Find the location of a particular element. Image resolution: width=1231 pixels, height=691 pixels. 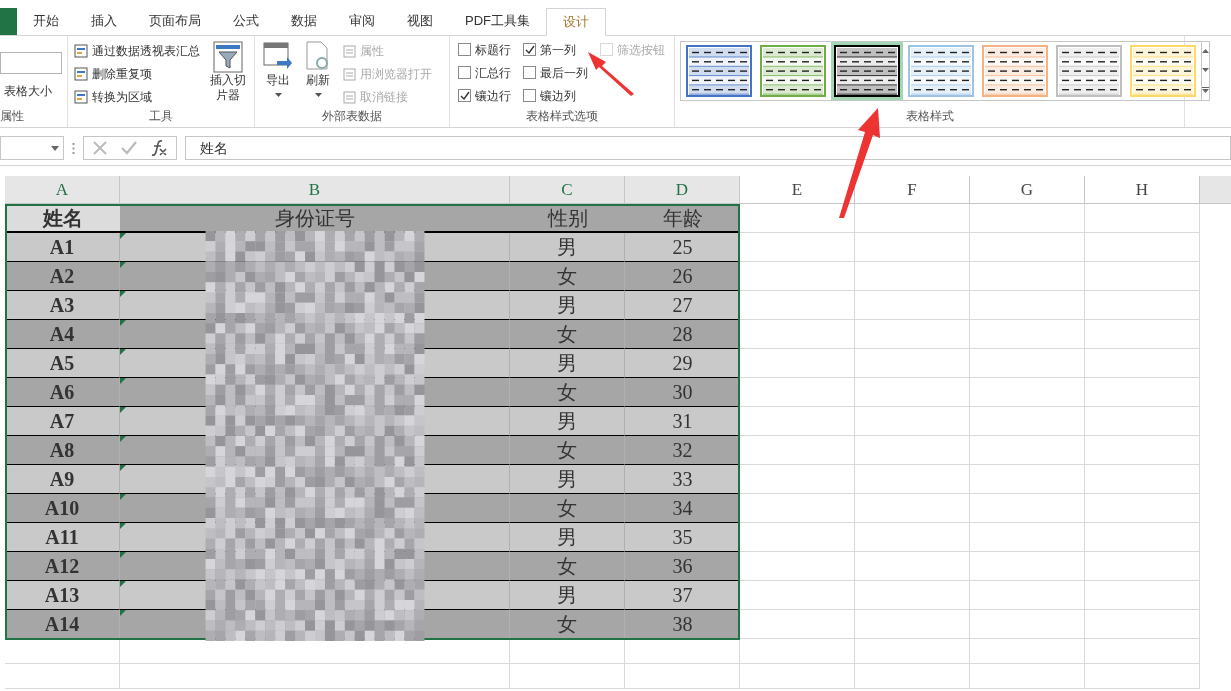

table-cell: 29 is located at coordinates (682, 363).